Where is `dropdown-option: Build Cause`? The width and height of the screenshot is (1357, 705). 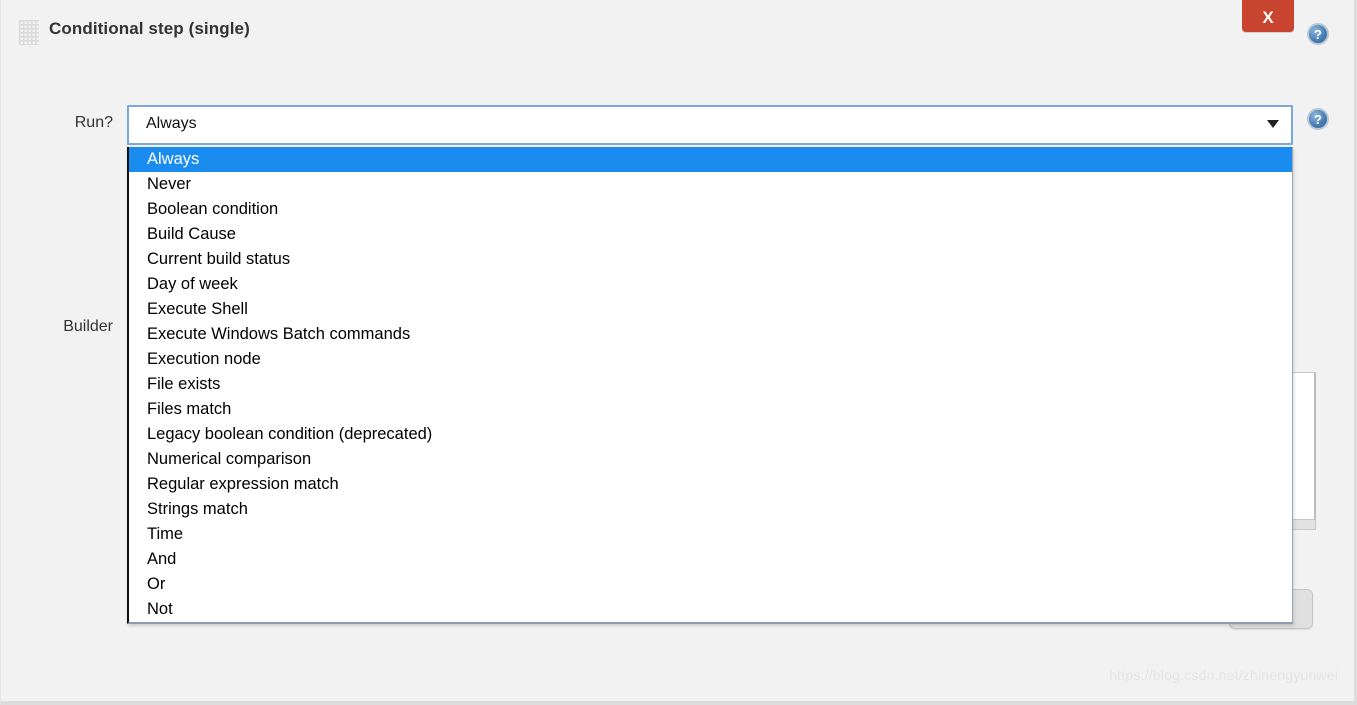 dropdown-option: Build Cause is located at coordinates (710, 234).